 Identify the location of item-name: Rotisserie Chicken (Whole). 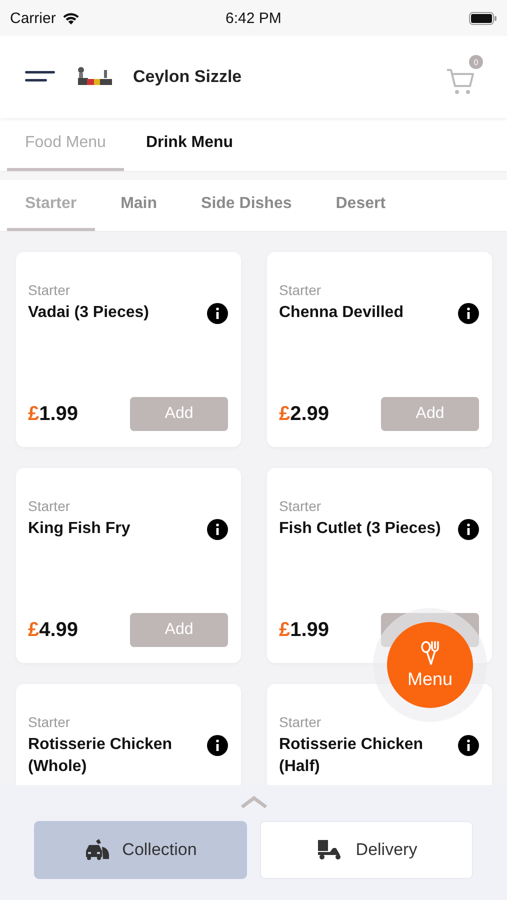
(101, 756).